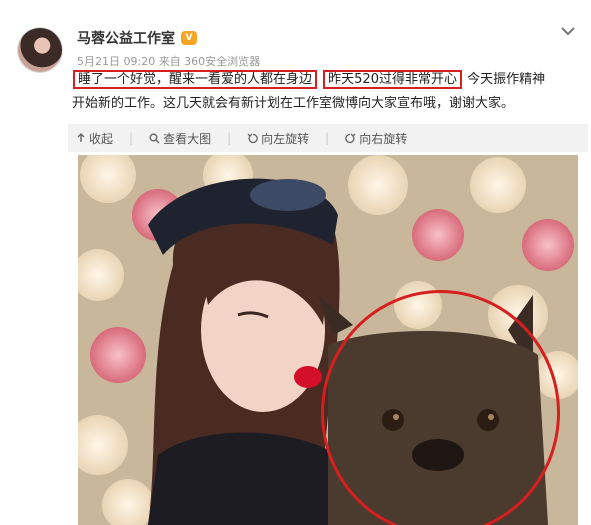 This screenshot has height=525, width=591. I want to click on highlight-2: 昨天520过得非常开心, so click(392, 79).